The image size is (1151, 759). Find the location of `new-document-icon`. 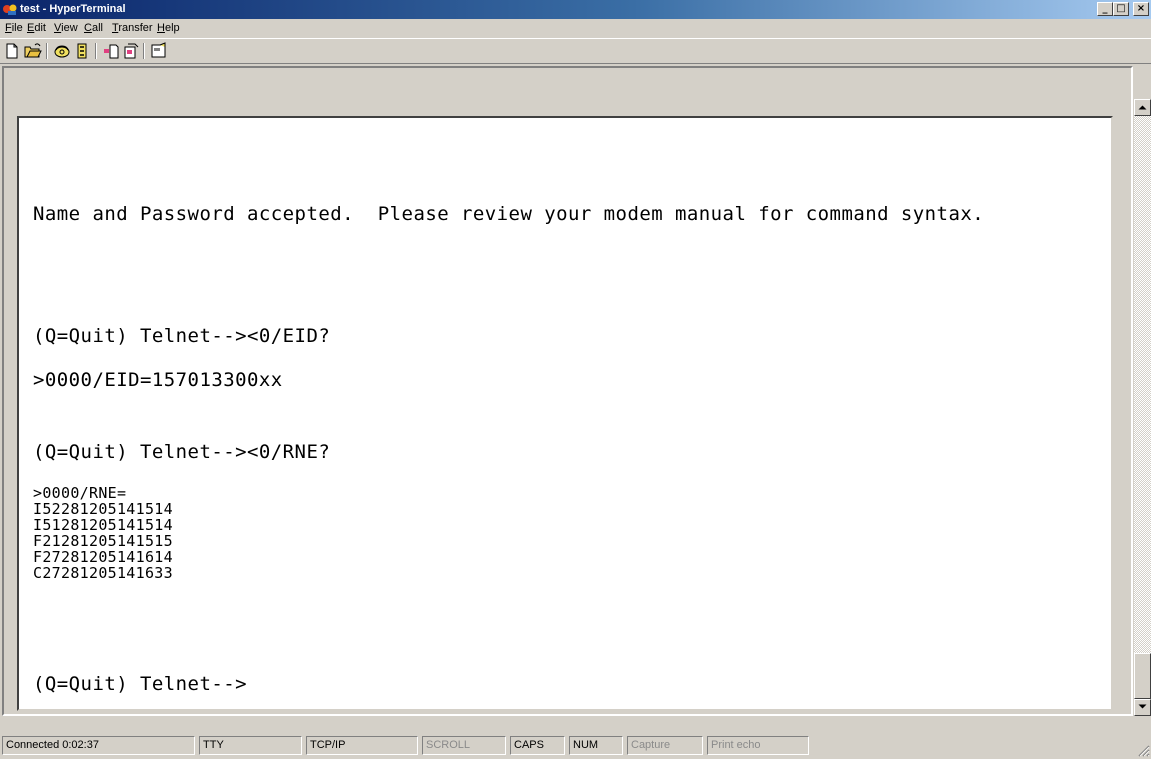

new-document-icon is located at coordinates (12, 51).